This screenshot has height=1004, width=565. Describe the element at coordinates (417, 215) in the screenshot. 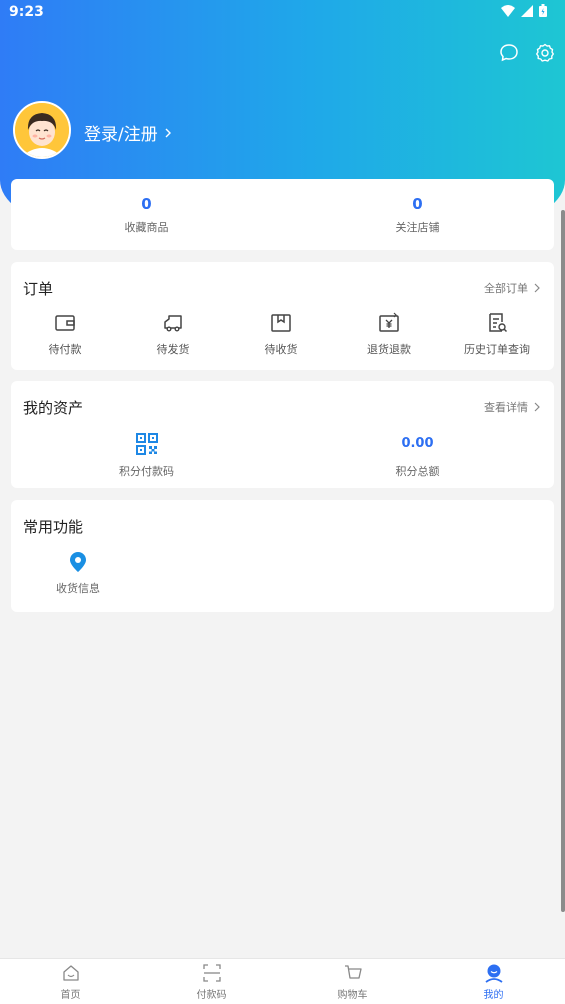

I see `followed-stores-stat: 0 关注店铺` at that location.